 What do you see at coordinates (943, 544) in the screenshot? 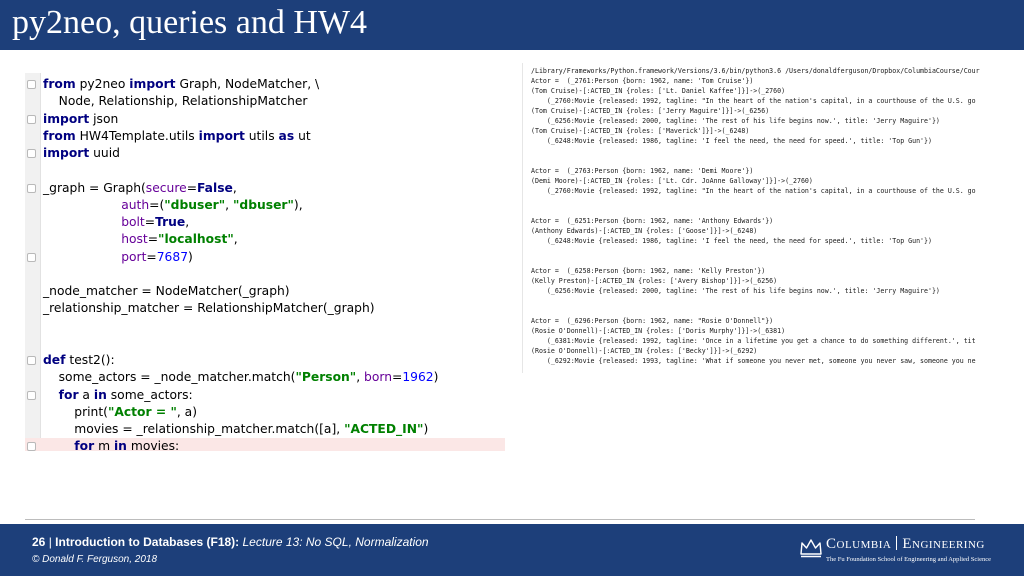
I see `logo-word-engineering: Engineering` at bounding box center [943, 544].